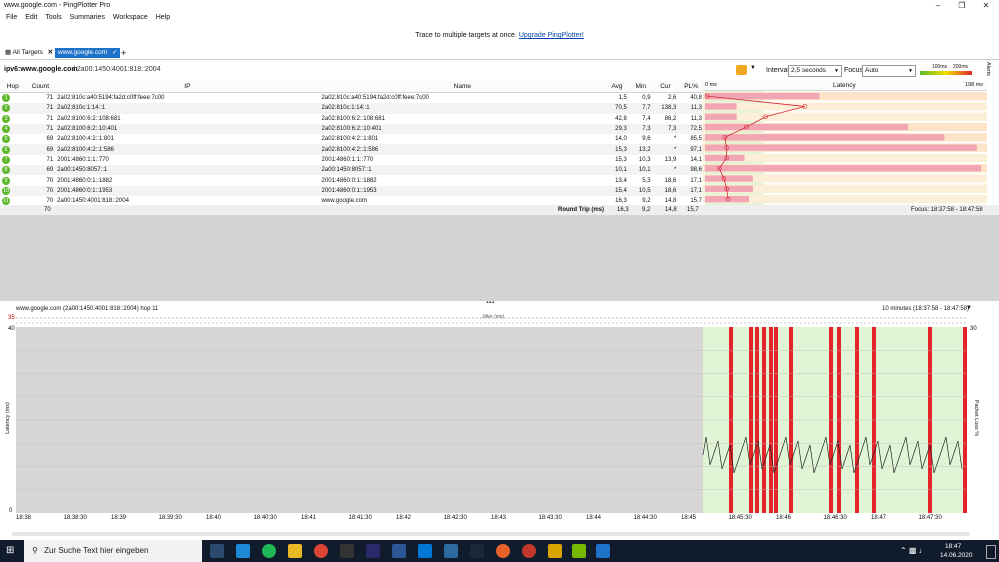 The image size is (999, 562). Describe the element at coordinates (87, 18) in the screenshot. I see `menu-summaries: Summaries` at that location.